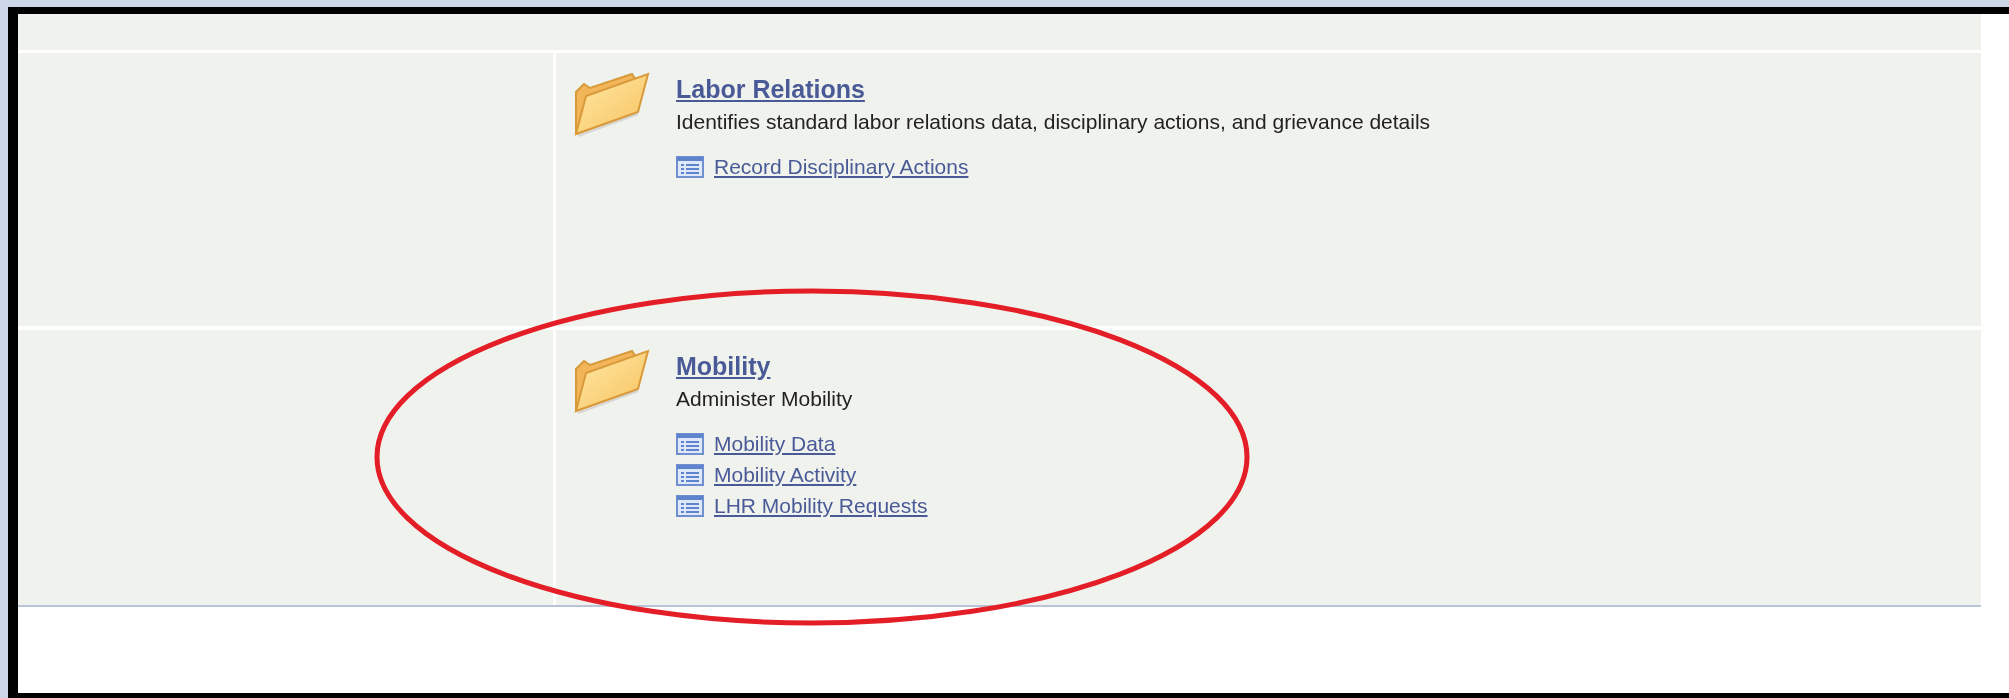 This screenshot has height=698, width=2009. Describe the element at coordinates (785, 474) in the screenshot. I see `page-link: Mobility Activity` at that location.